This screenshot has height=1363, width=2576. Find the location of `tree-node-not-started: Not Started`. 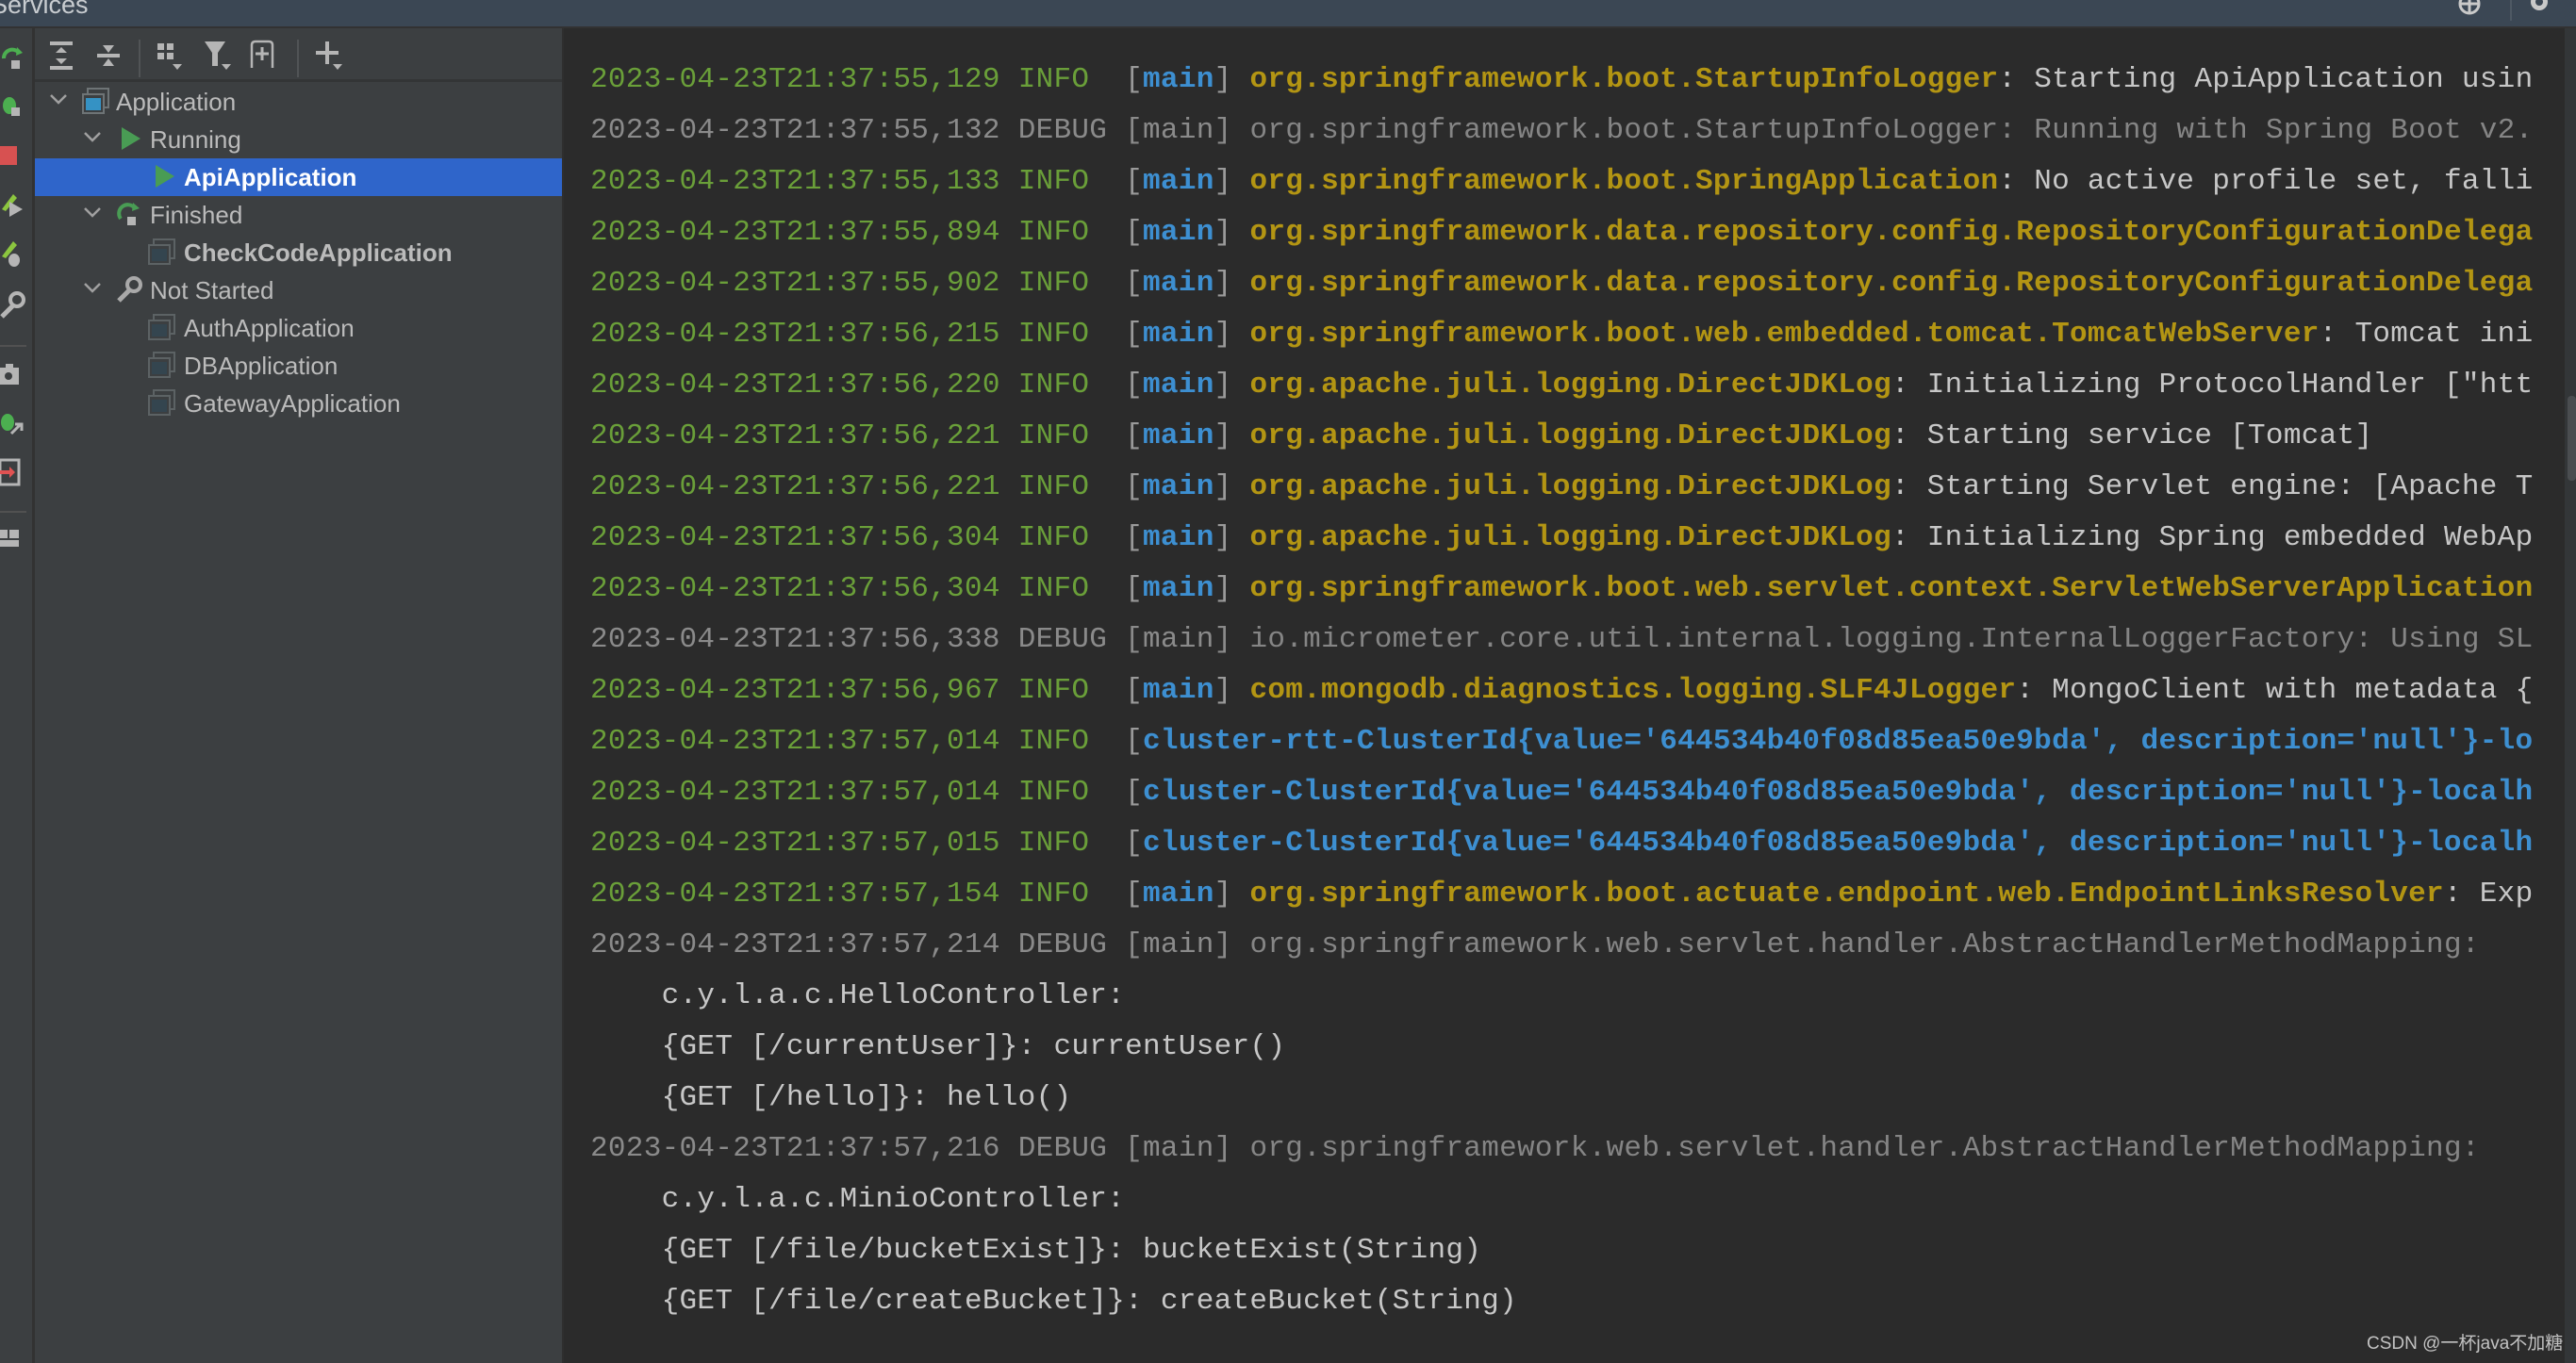

tree-node-not-started: Not Started is located at coordinates (298, 290).